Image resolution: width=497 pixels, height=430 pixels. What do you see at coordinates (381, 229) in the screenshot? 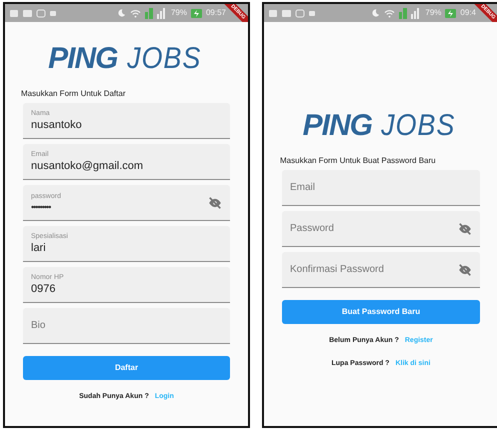
I see `input-field: Password` at bounding box center [381, 229].